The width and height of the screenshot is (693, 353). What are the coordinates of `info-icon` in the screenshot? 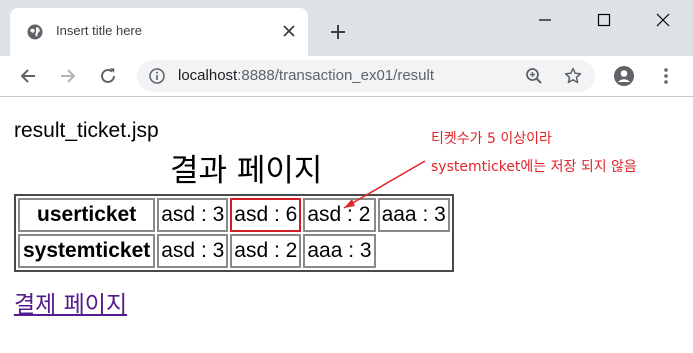 It's located at (157, 76).